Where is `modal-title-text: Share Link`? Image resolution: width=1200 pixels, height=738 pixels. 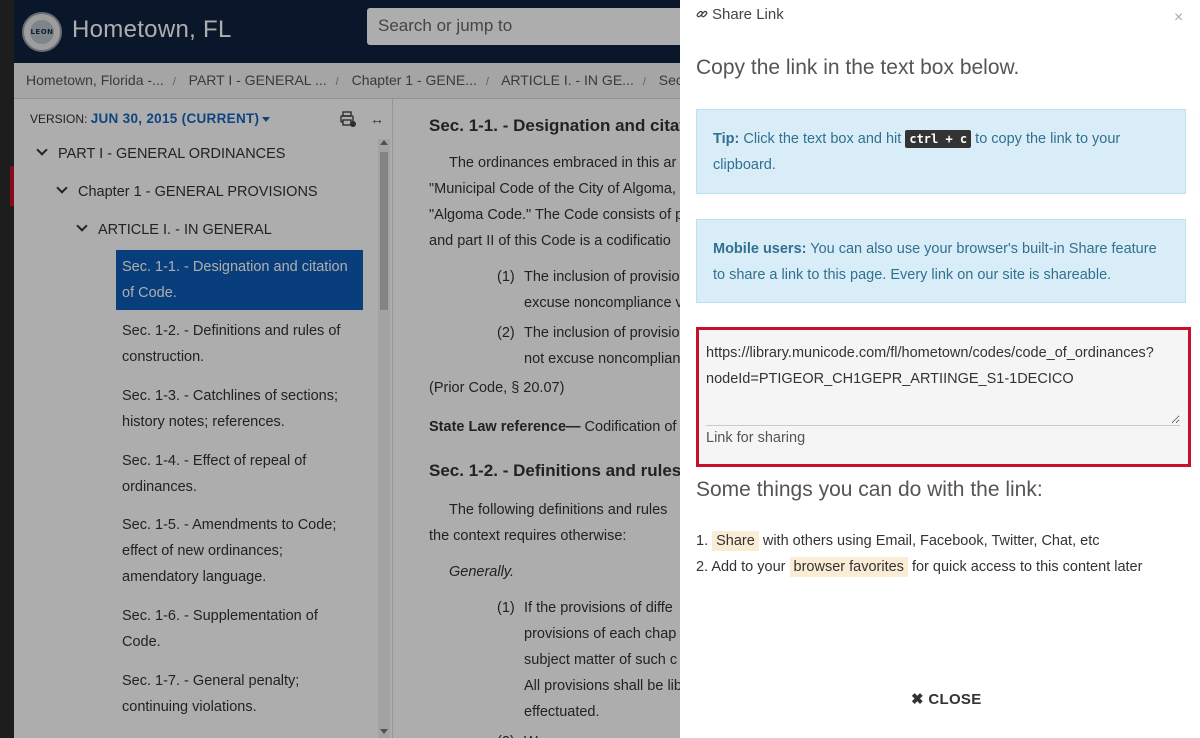 modal-title-text: Share Link is located at coordinates (748, 14).